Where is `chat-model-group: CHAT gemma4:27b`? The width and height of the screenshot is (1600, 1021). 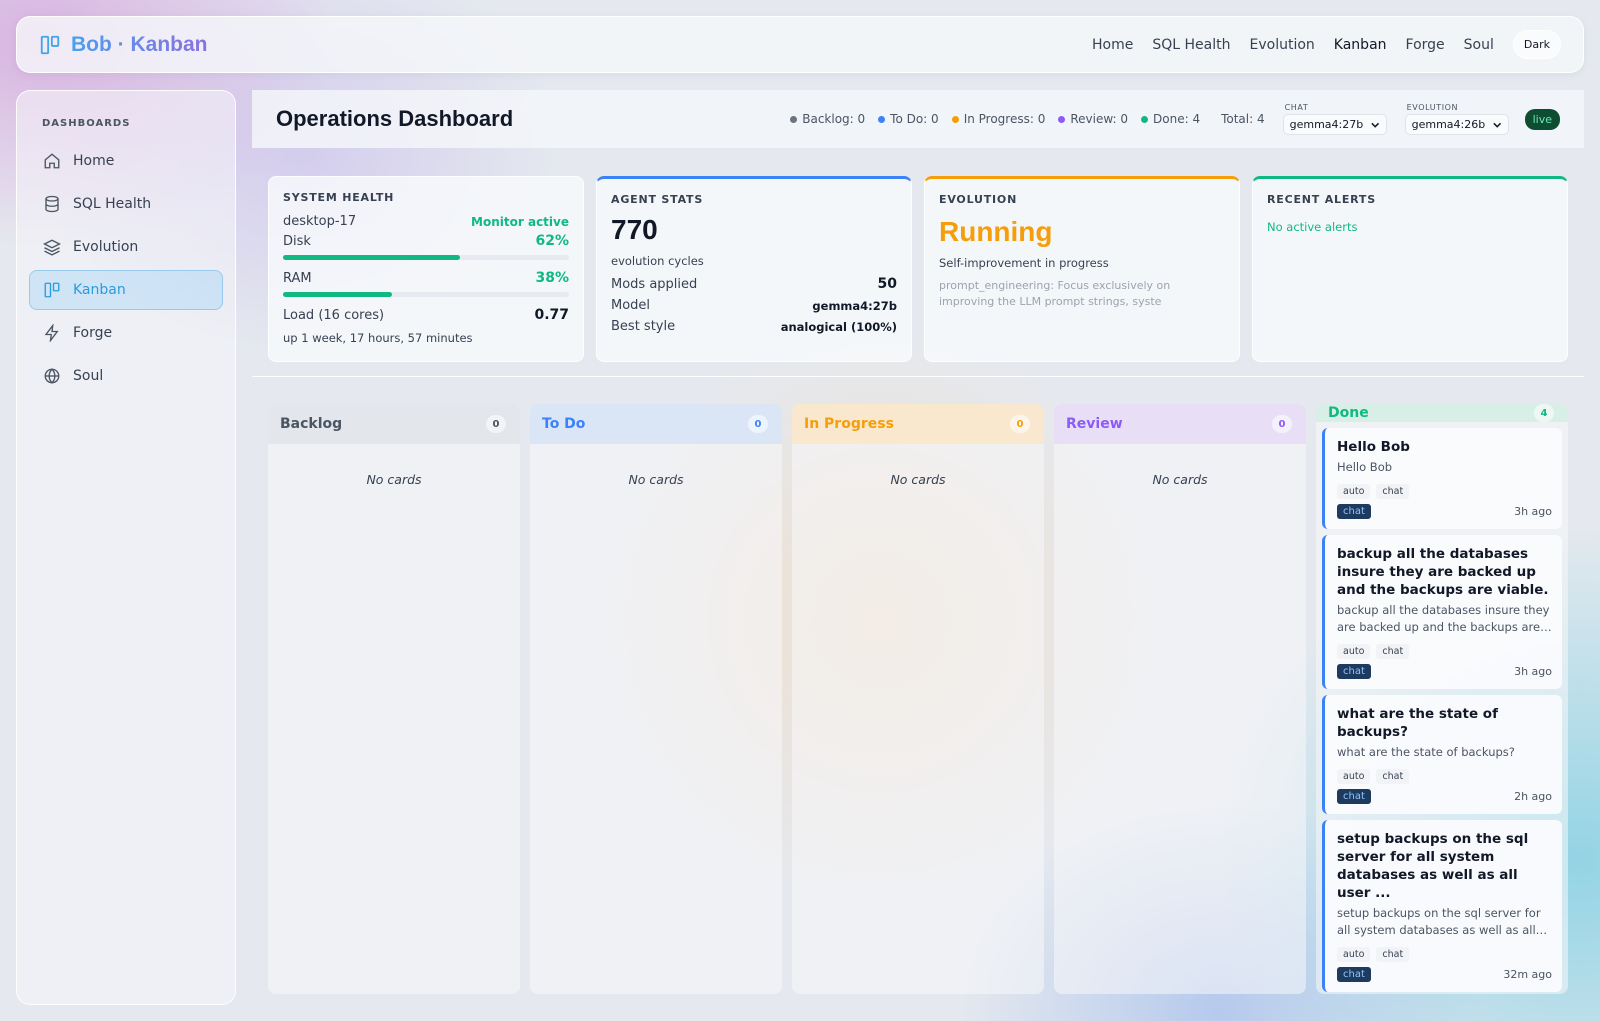
chat-model-group: CHAT gemma4:27b is located at coordinates (1334, 119).